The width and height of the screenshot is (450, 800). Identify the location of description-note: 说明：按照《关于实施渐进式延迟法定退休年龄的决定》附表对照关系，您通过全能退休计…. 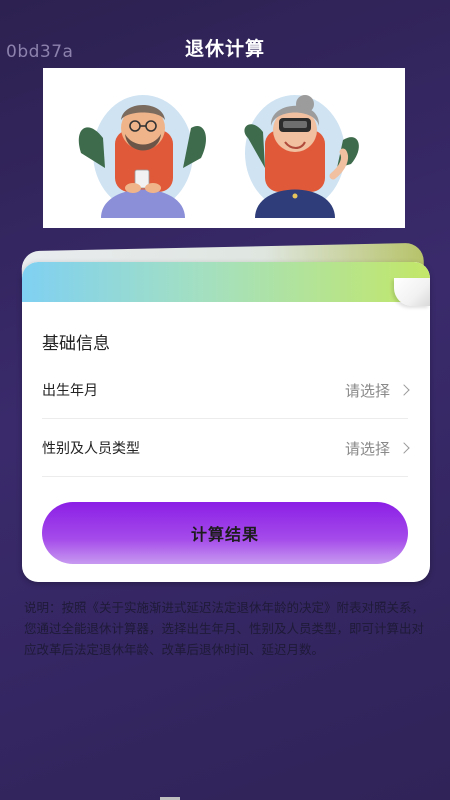
(224, 628).